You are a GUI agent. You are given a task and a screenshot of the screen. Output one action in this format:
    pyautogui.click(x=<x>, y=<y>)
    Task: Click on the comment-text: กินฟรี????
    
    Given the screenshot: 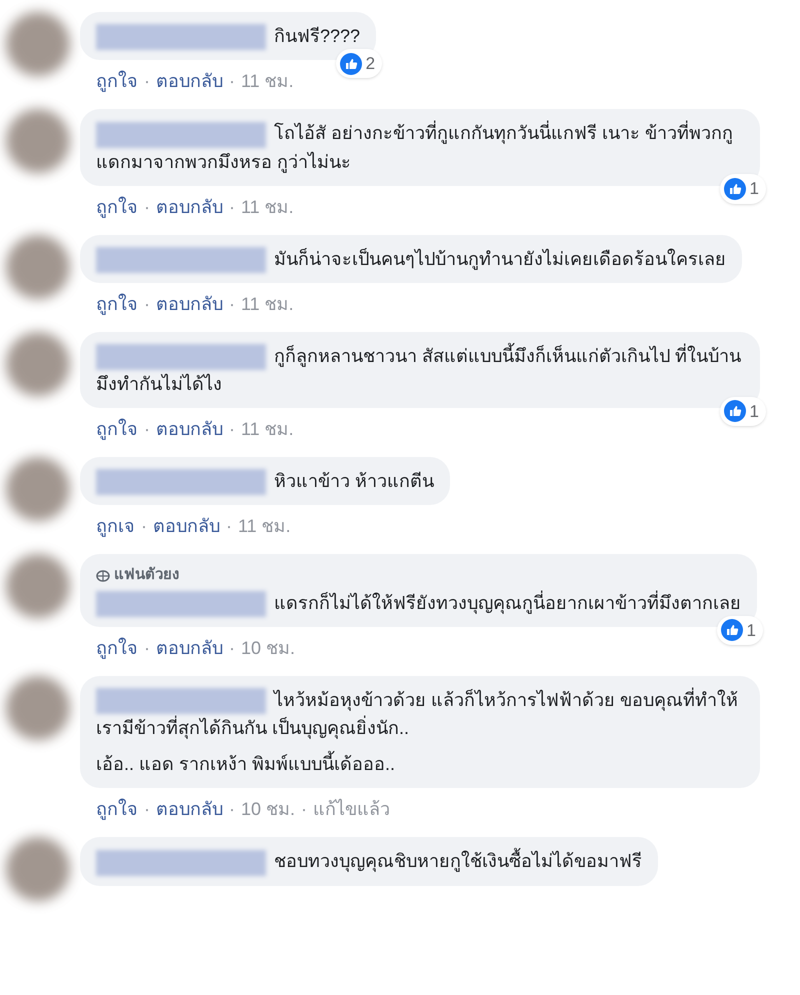 What is the action you would take?
    pyautogui.click(x=228, y=36)
    